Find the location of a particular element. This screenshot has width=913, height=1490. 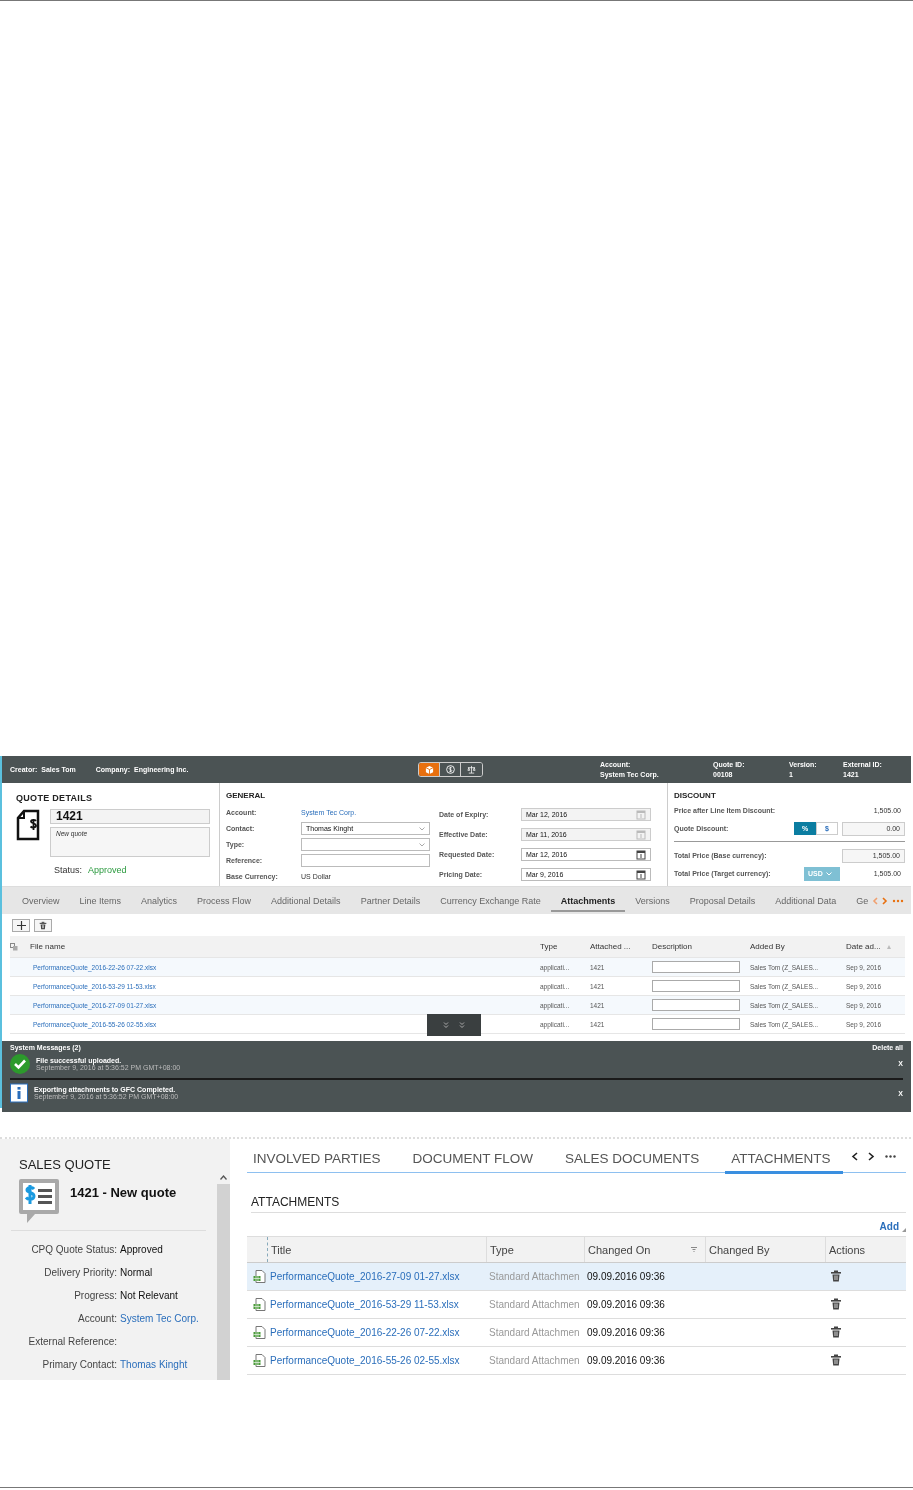

column-header: Added By is located at coordinates (798, 946).